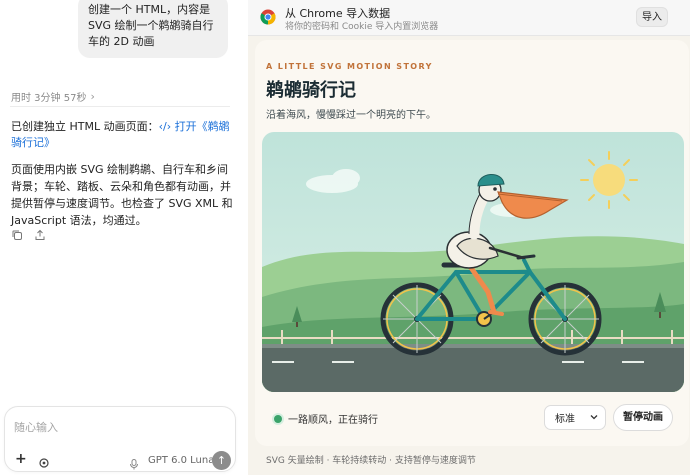 This screenshot has width=690, height=475. What do you see at coordinates (221, 460) in the screenshot?
I see `arrow-up-icon: ↑` at bounding box center [221, 460].